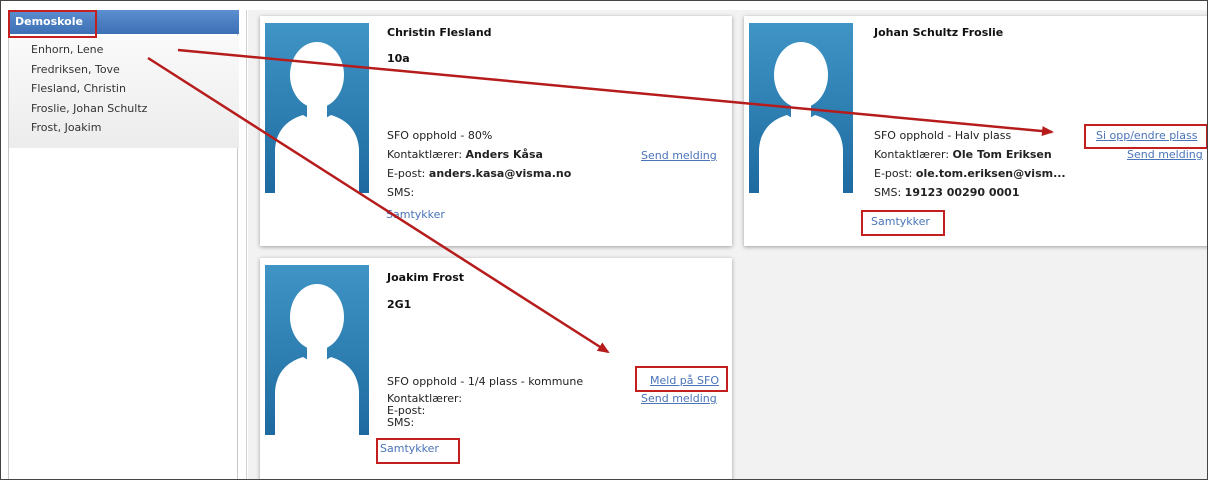 The width and height of the screenshot is (1208, 480). I want to click on email-row: E-post: anders.kasa@visma.no, so click(479, 173).